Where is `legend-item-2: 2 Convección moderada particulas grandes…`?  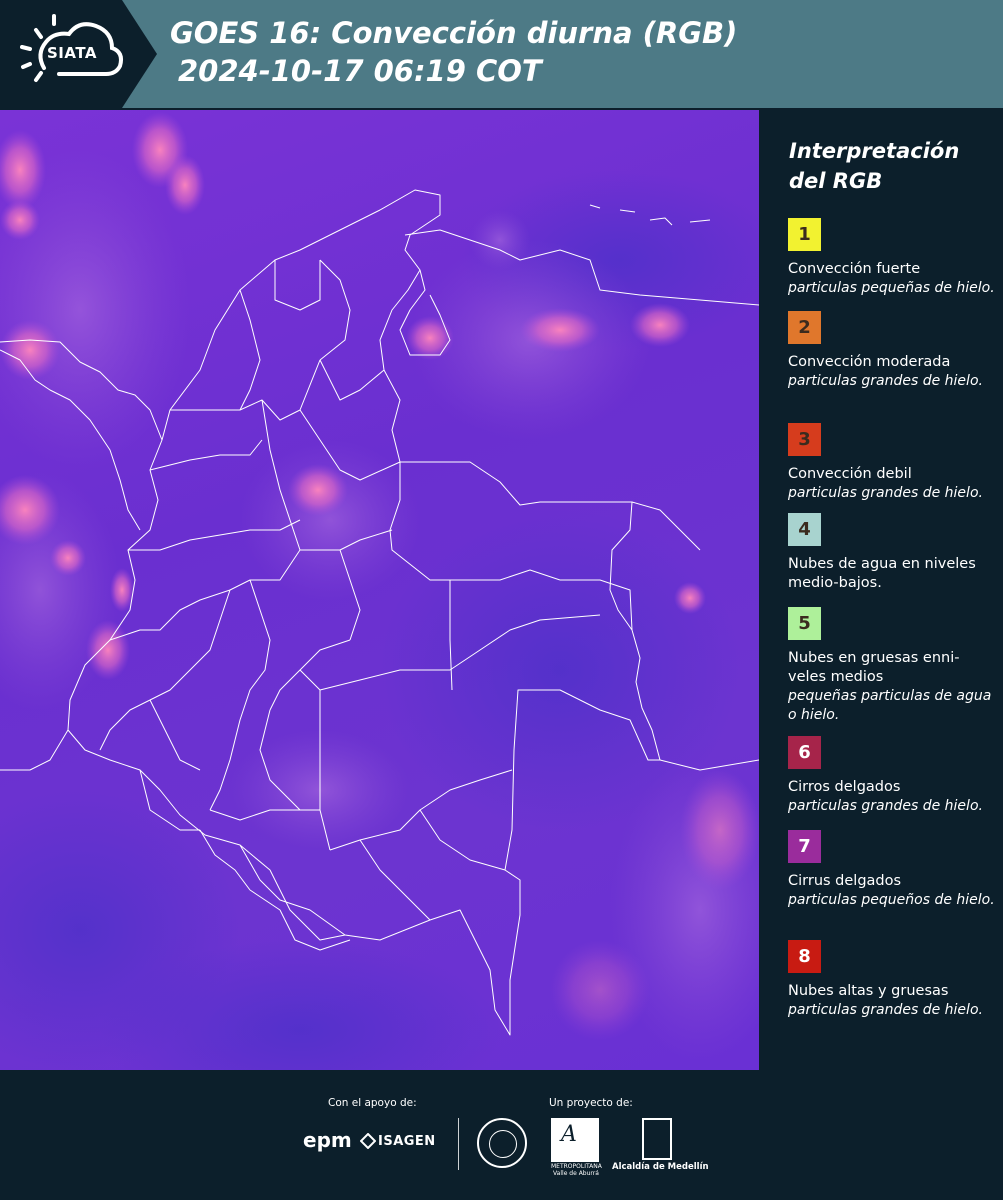
legend-item-2: 2 Convección moderada particulas grandes… is located at coordinates (893, 351).